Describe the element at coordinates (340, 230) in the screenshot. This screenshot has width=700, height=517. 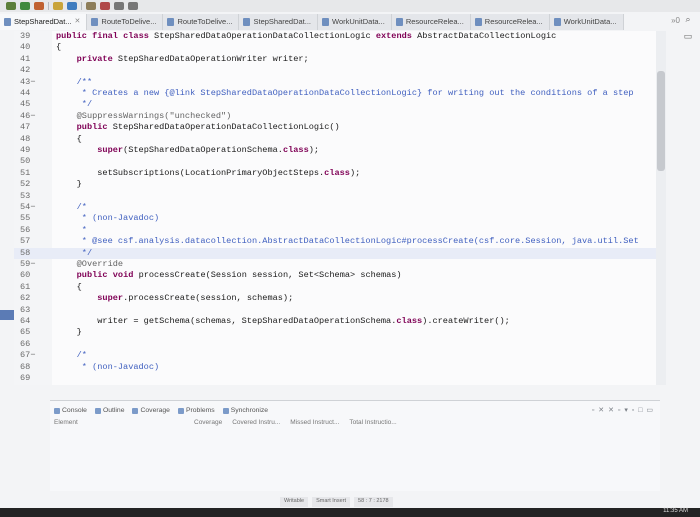
I see `code-line: 56 *` at that location.